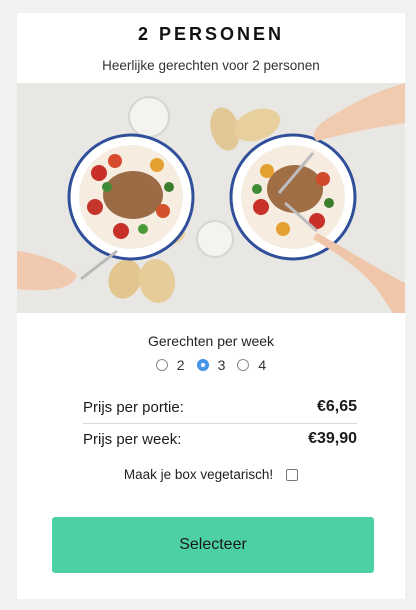 The width and height of the screenshot is (416, 610). What do you see at coordinates (202, 365) in the screenshot?
I see `radio-button-selected` at bounding box center [202, 365].